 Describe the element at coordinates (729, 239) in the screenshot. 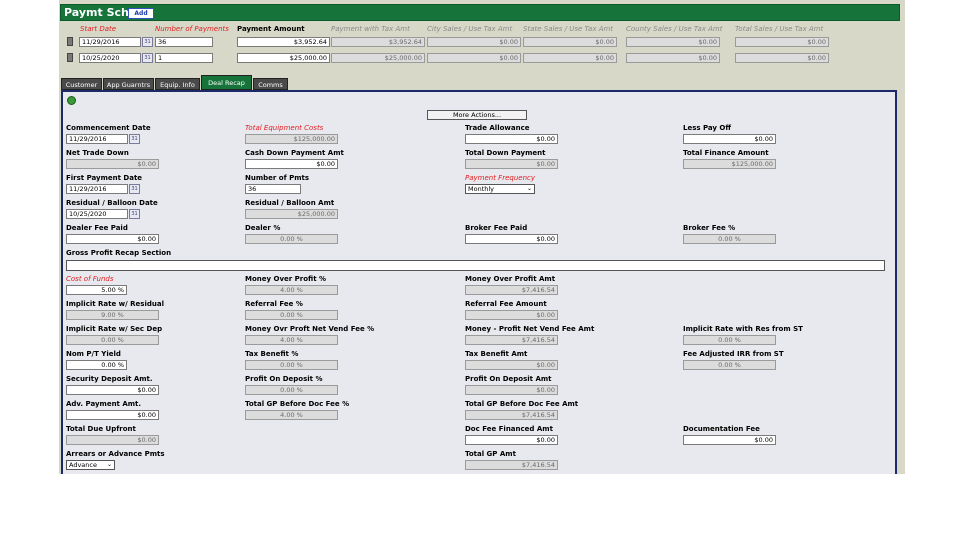

I see `broker-fee-pct-value: 0.00 %` at that location.